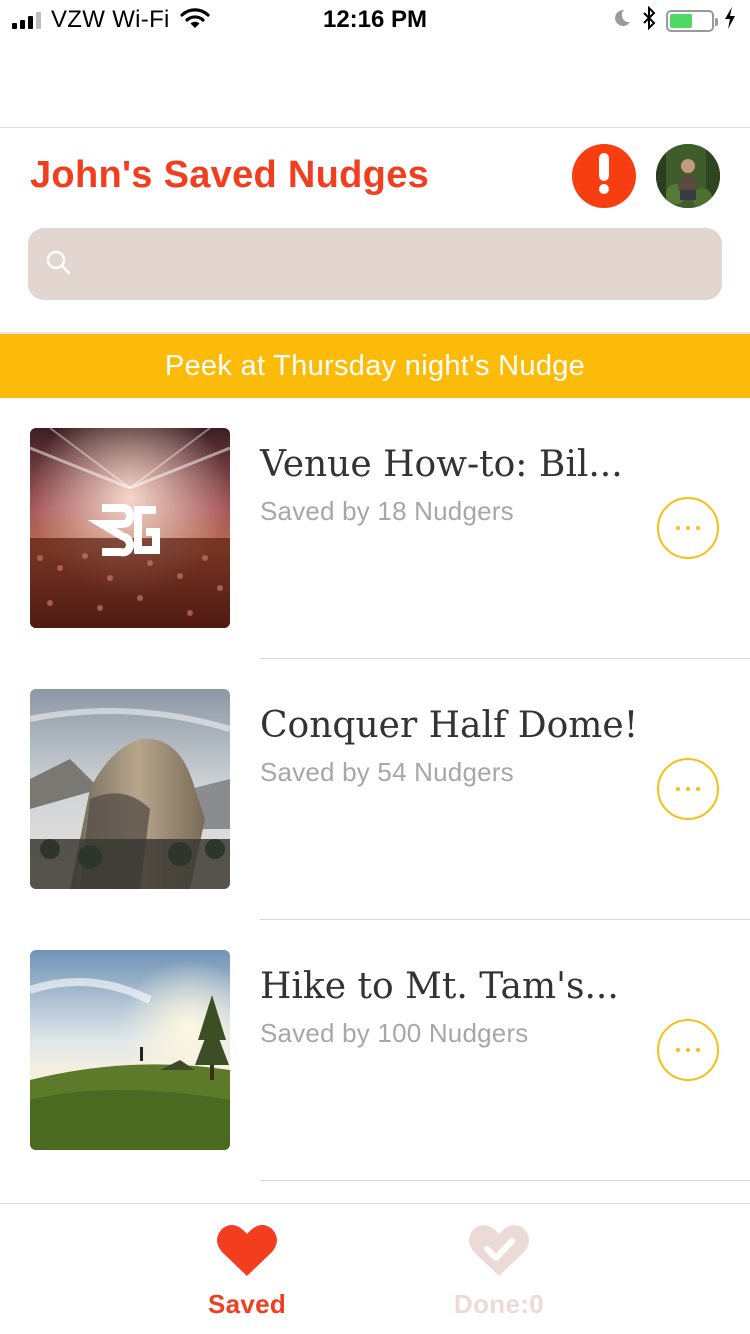 This screenshot has height=1334, width=750. What do you see at coordinates (649, 20) in the screenshot?
I see `bluetooth-icon` at bounding box center [649, 20].